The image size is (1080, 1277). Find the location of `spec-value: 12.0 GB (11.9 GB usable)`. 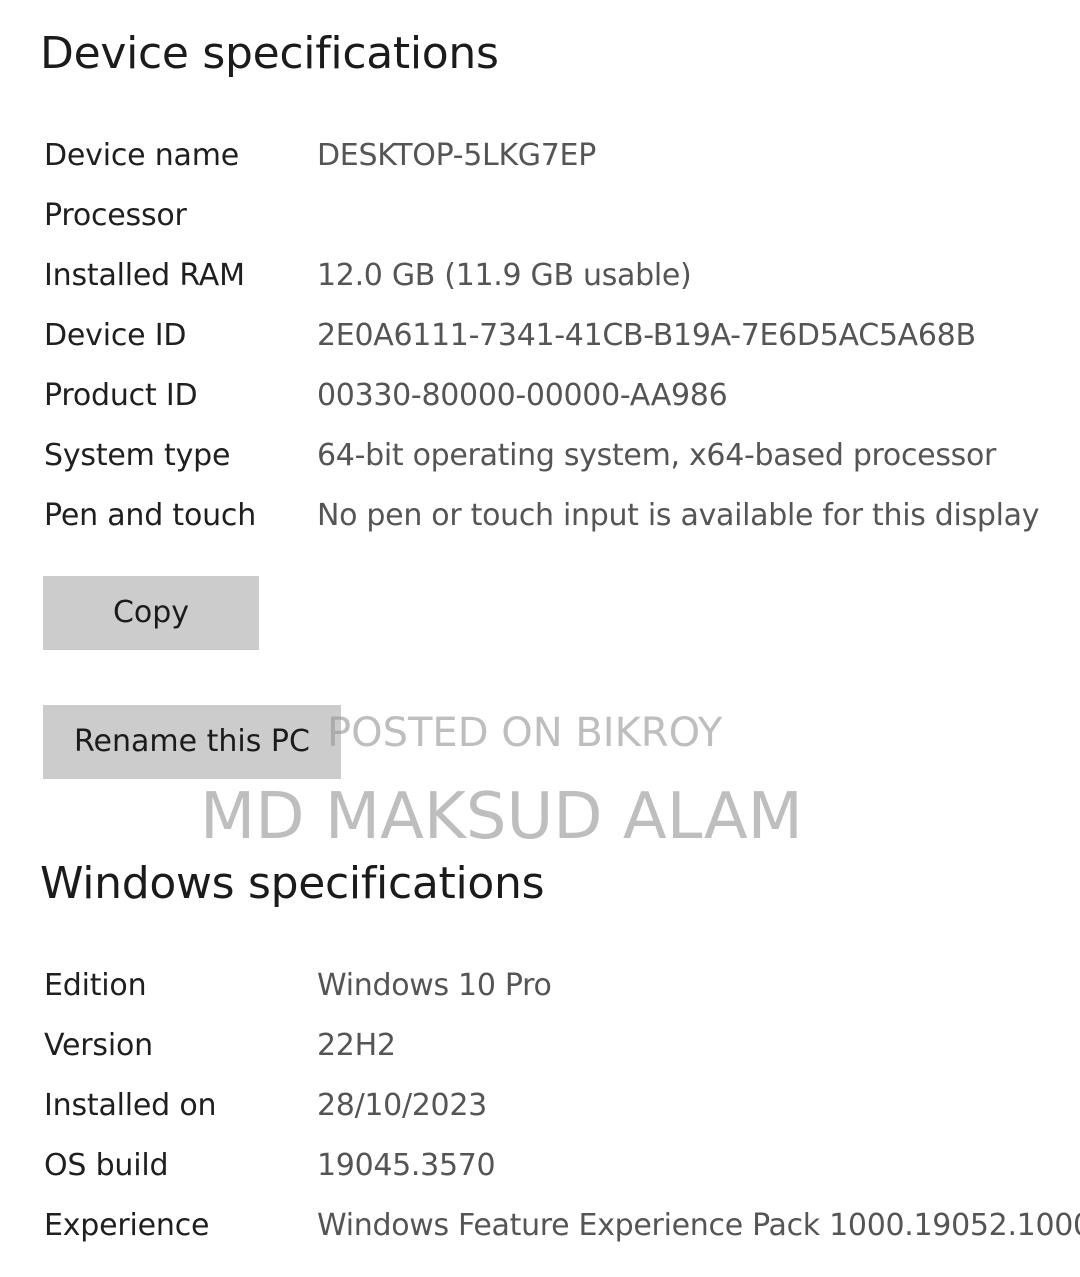

spec-value: 12.0 GB (11.9 GB usable) is located at coordinates (504, 275).